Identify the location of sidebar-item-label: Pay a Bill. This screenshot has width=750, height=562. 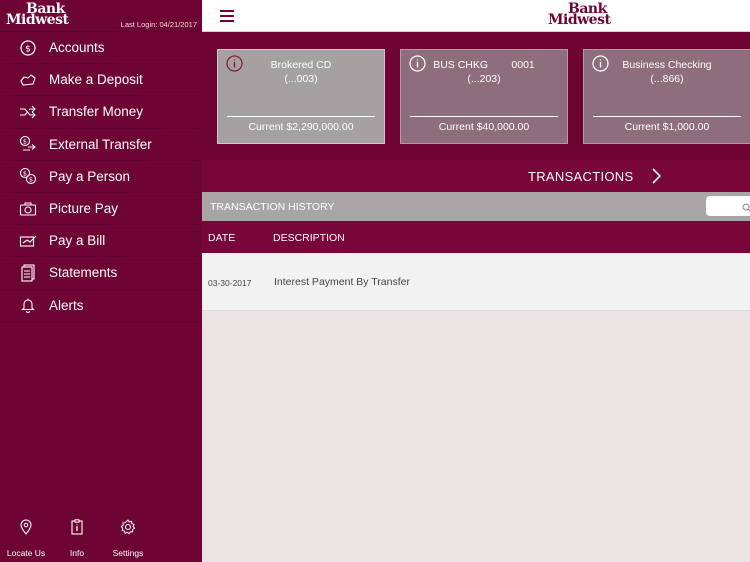
(77, 241).